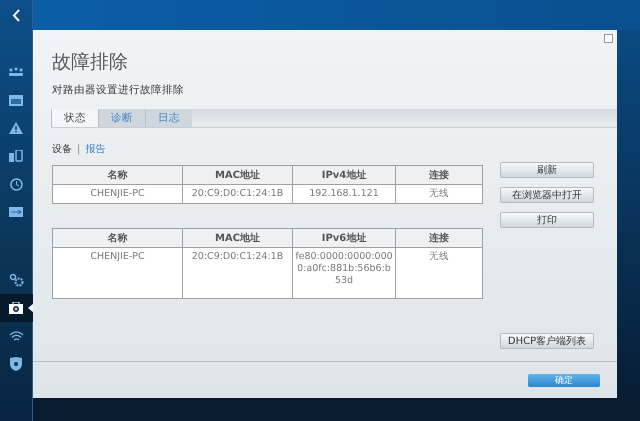  I want to click on tab: 状态, so click(74, 118).